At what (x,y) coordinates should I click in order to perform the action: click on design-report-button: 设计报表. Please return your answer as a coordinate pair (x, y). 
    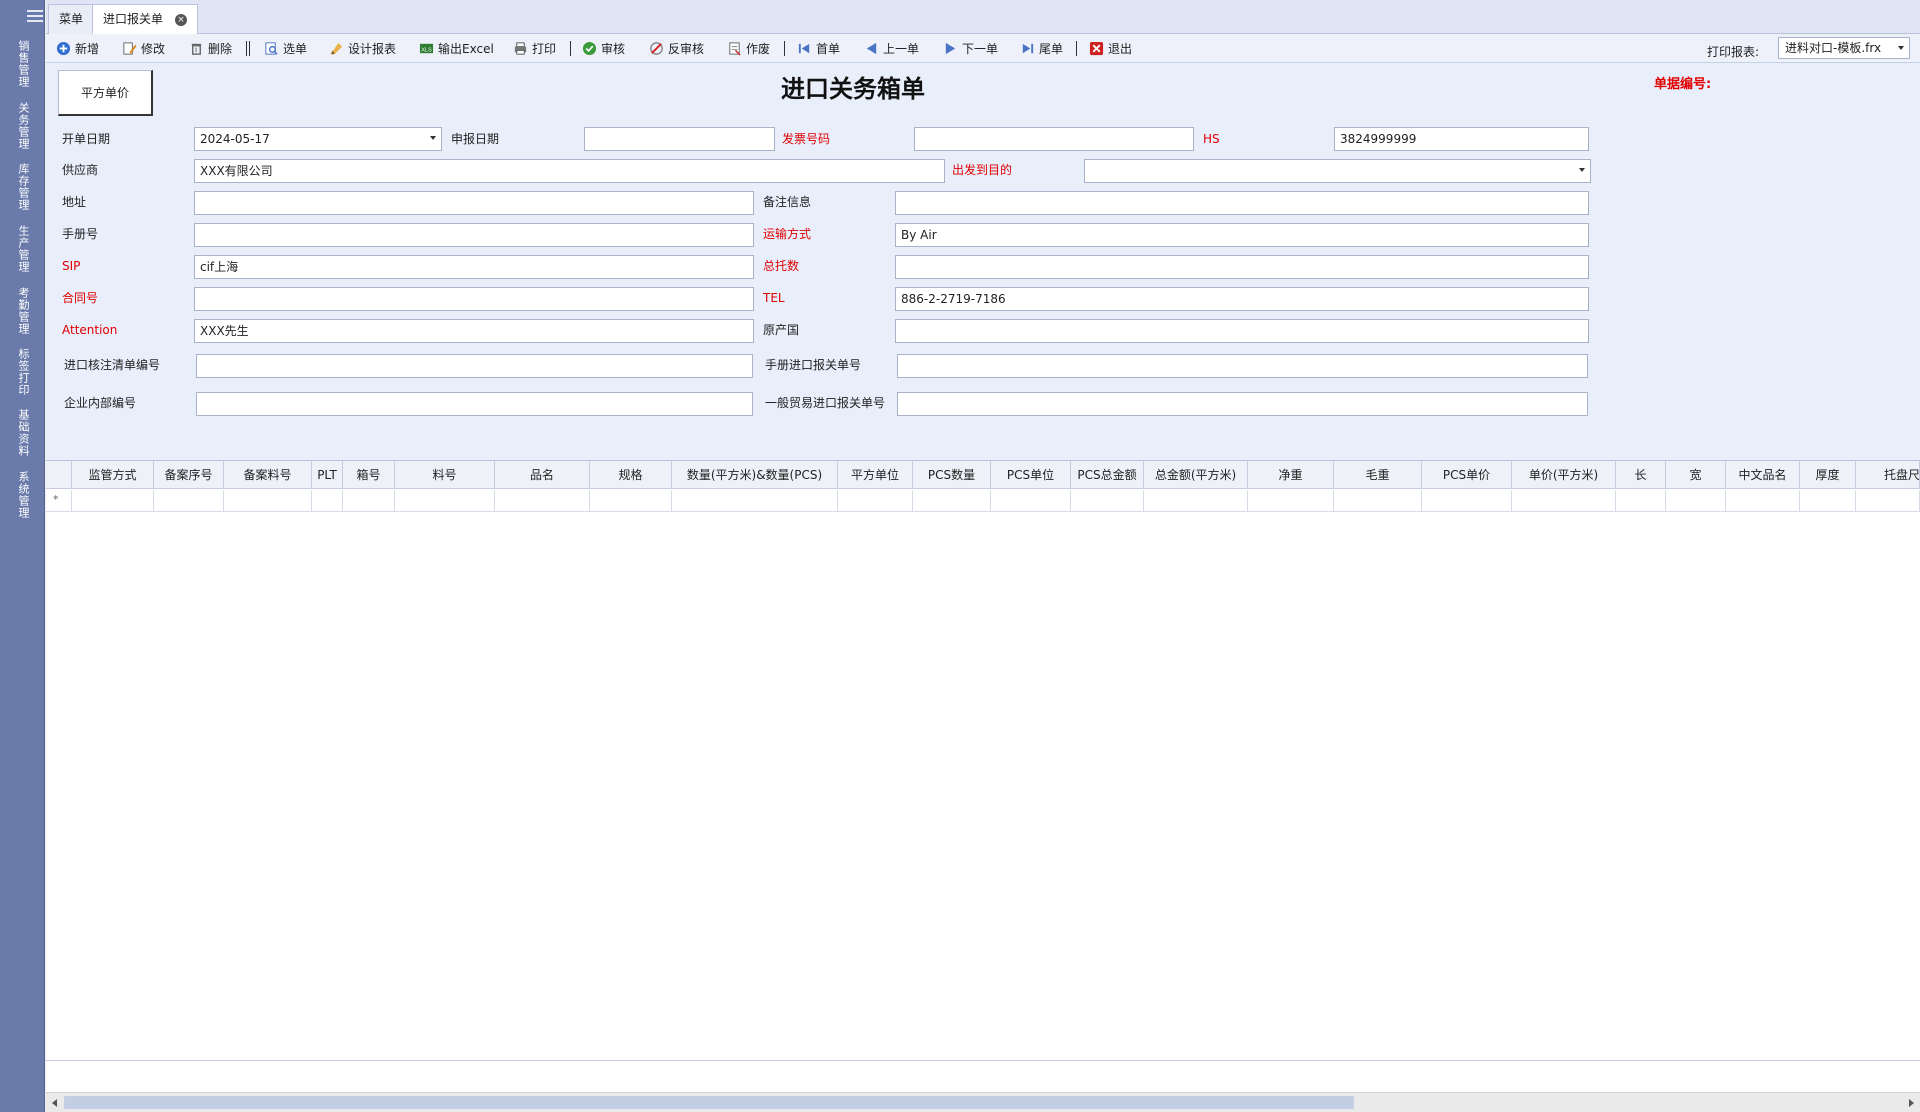
    Looking at the image, I should click on (362, 49).